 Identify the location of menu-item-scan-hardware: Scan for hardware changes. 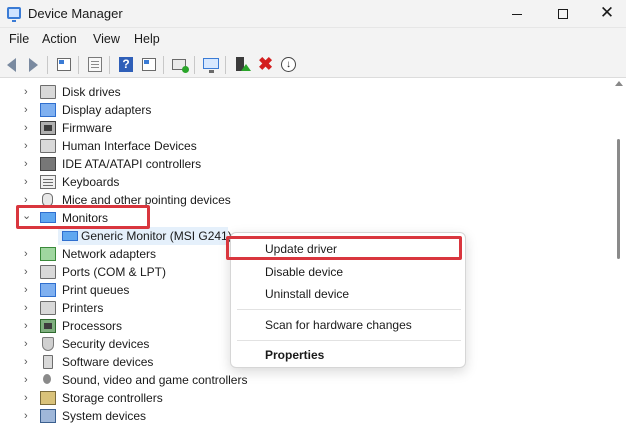
(338, 325).